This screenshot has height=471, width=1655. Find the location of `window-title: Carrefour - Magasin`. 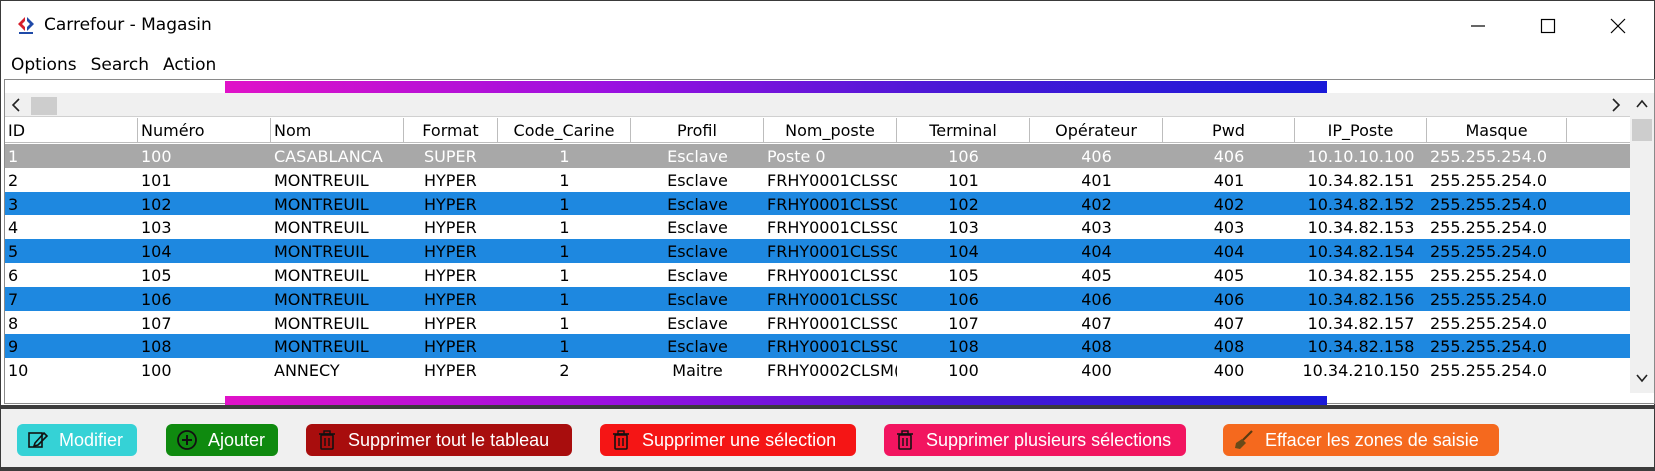

window-title: Carrefour - Magasin is located at coordinates (128, 25).